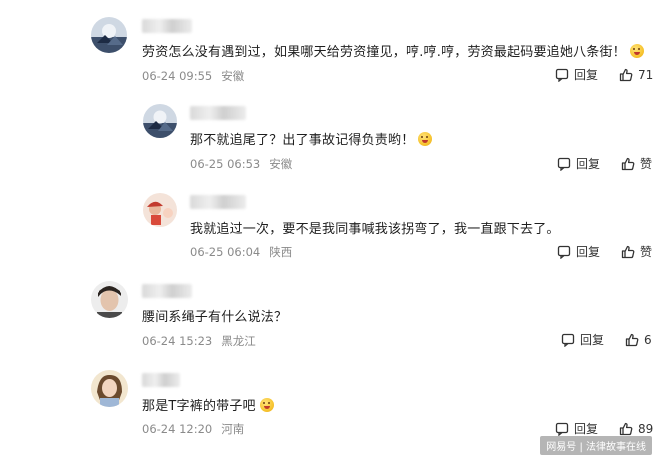 The image size is (660, 459). Describe the element at coordinates (636, 75) in the screenshot. I see `like-button: 71` at that location.